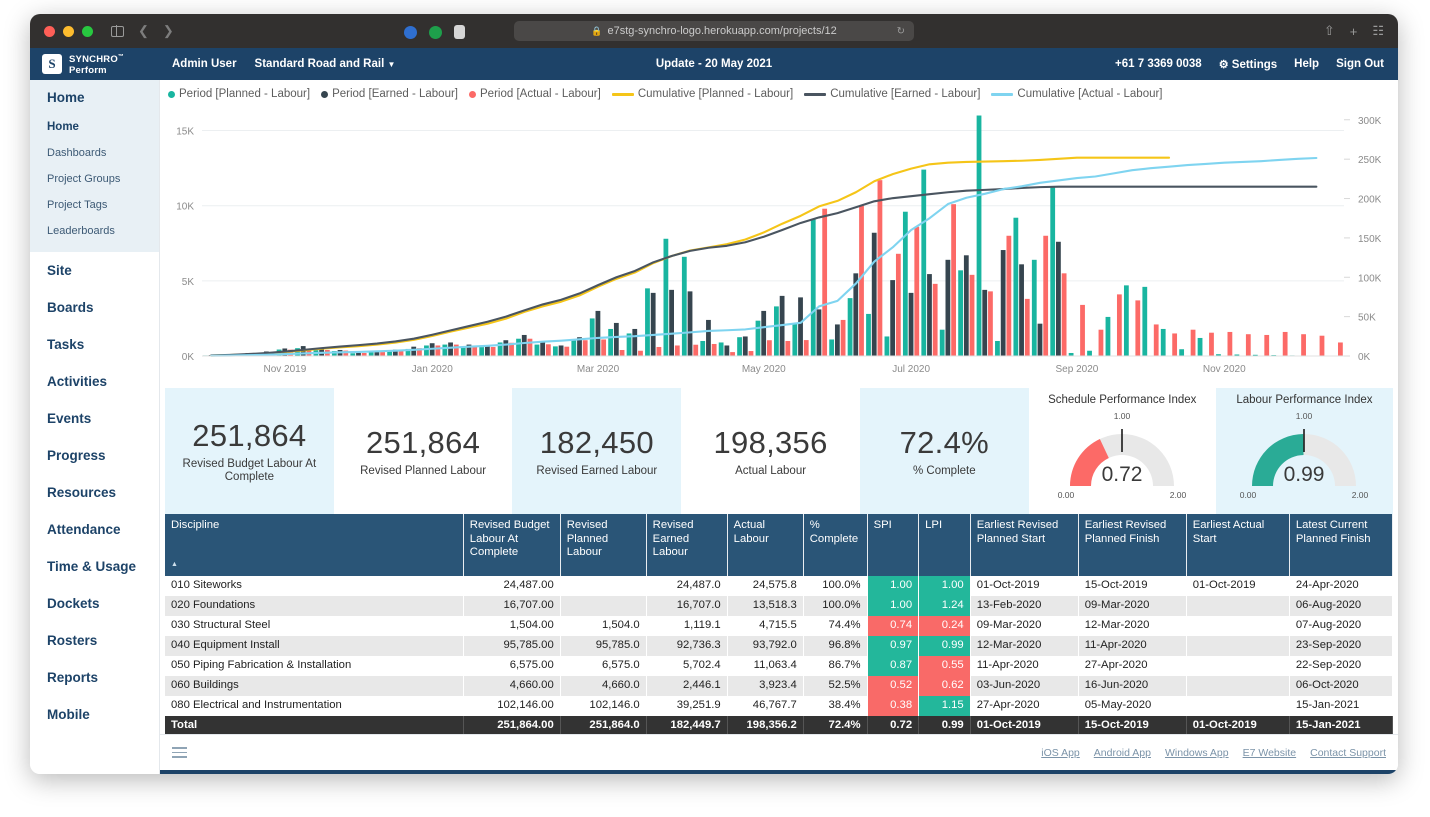  What do you see at coordinates (94, 529) in the screenshot?
I see `sidebar-item-attendance: Attendance` at bounding box center [94, 529].